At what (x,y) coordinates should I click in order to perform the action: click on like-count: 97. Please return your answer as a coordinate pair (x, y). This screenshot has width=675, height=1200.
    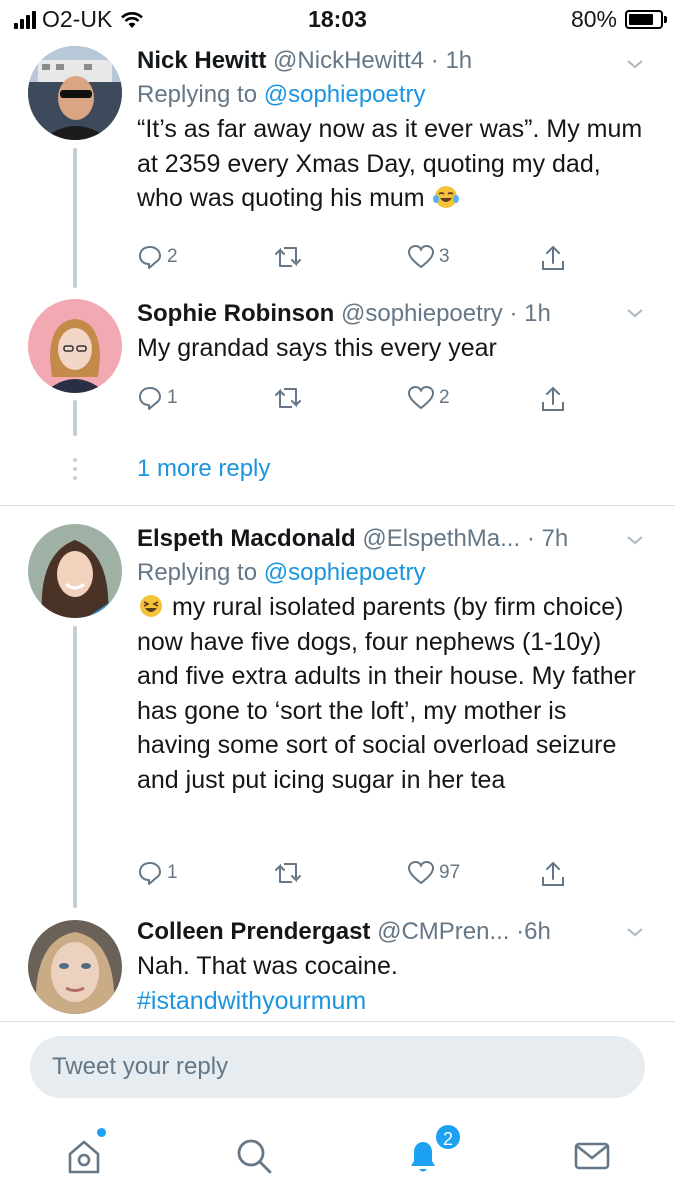
    Looking at the image, I should click on (450, 872).